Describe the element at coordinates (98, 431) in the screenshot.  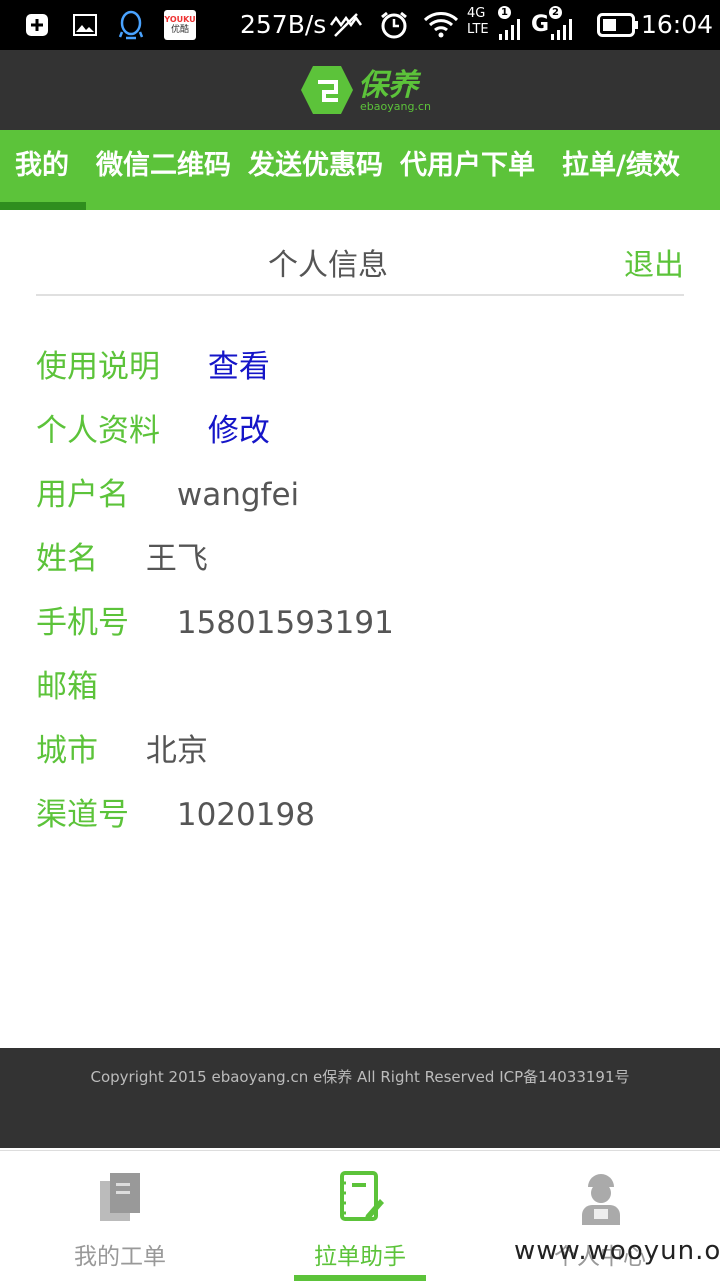
I see `profile-label: 个人资料` at that location.